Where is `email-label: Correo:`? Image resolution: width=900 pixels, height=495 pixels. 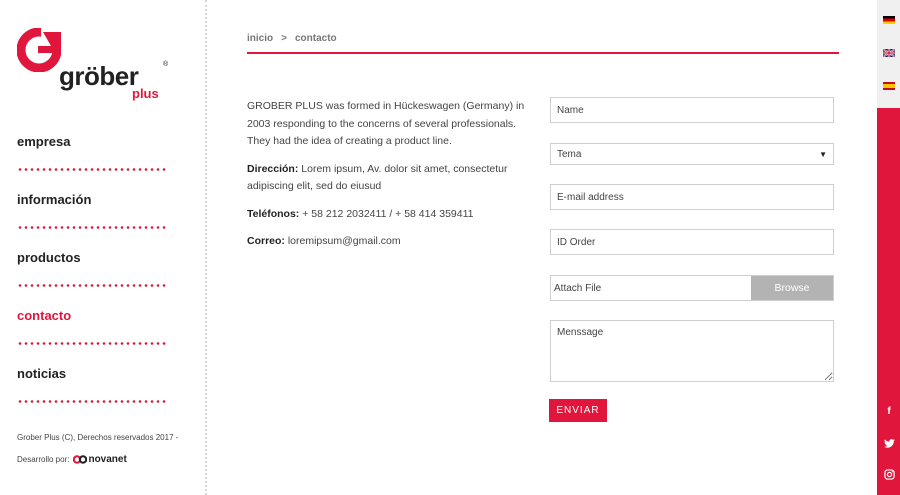
email-label: Correo: is located at coordinates (266, 241).